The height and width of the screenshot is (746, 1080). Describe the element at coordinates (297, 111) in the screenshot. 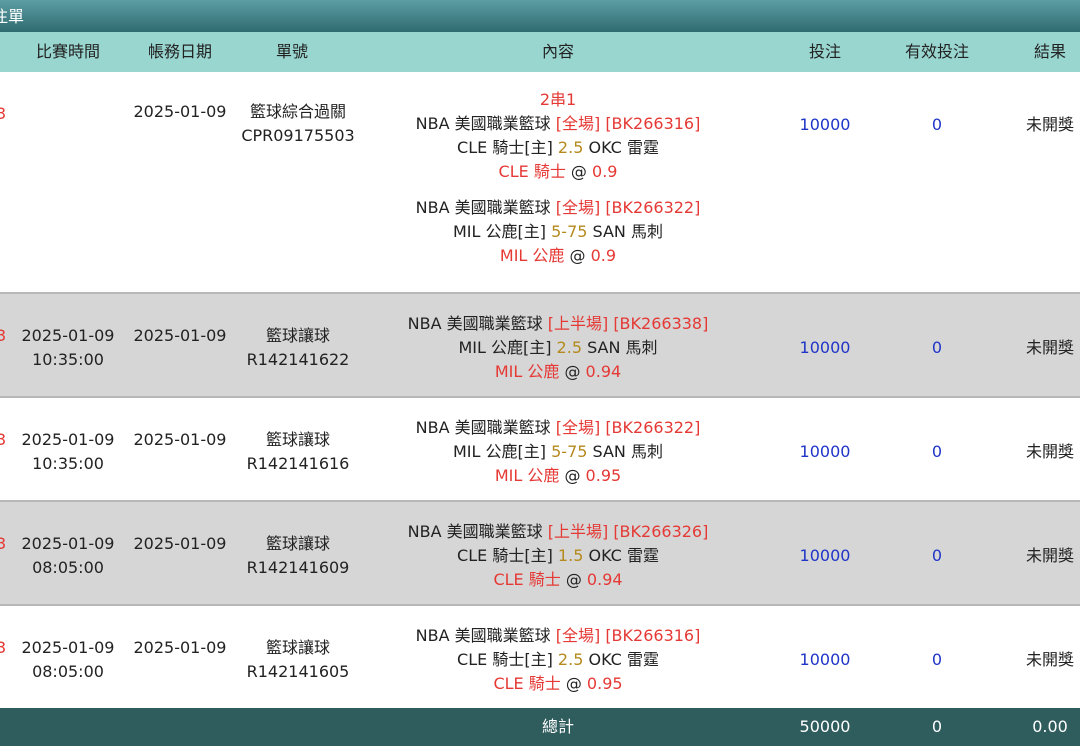

I see `bet-type: 籃球綜合過關` at that location.